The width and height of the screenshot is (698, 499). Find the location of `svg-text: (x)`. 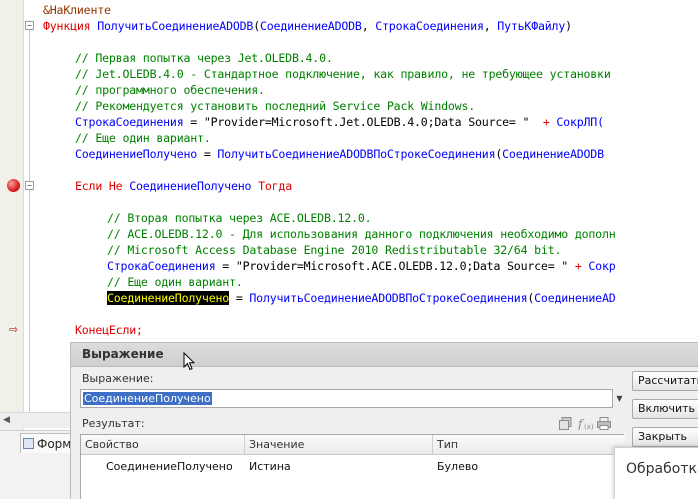

svg-text: (x) is located at coordinates (588, 426).